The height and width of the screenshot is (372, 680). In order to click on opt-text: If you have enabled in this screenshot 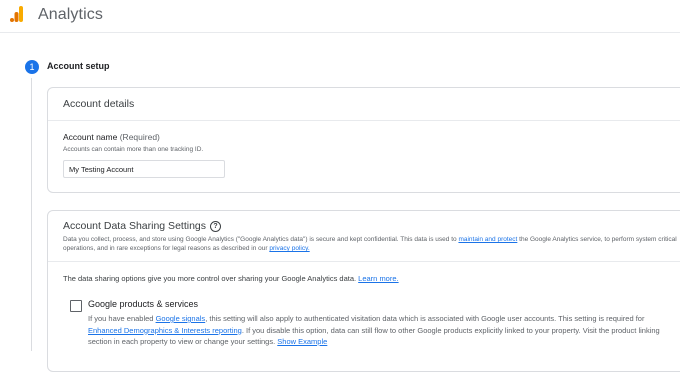, I will do `click(122, 318)`.